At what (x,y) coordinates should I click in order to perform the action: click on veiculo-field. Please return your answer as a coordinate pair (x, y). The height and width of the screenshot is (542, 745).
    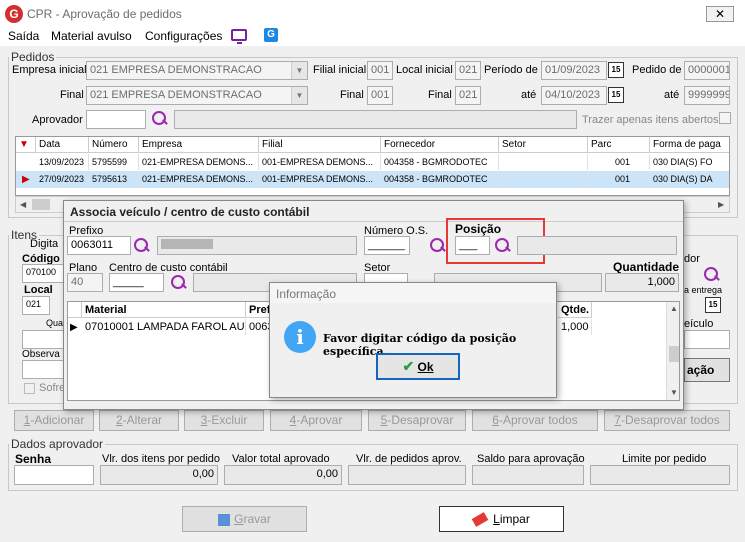
    Looking at the image, I should click on (707, 339).